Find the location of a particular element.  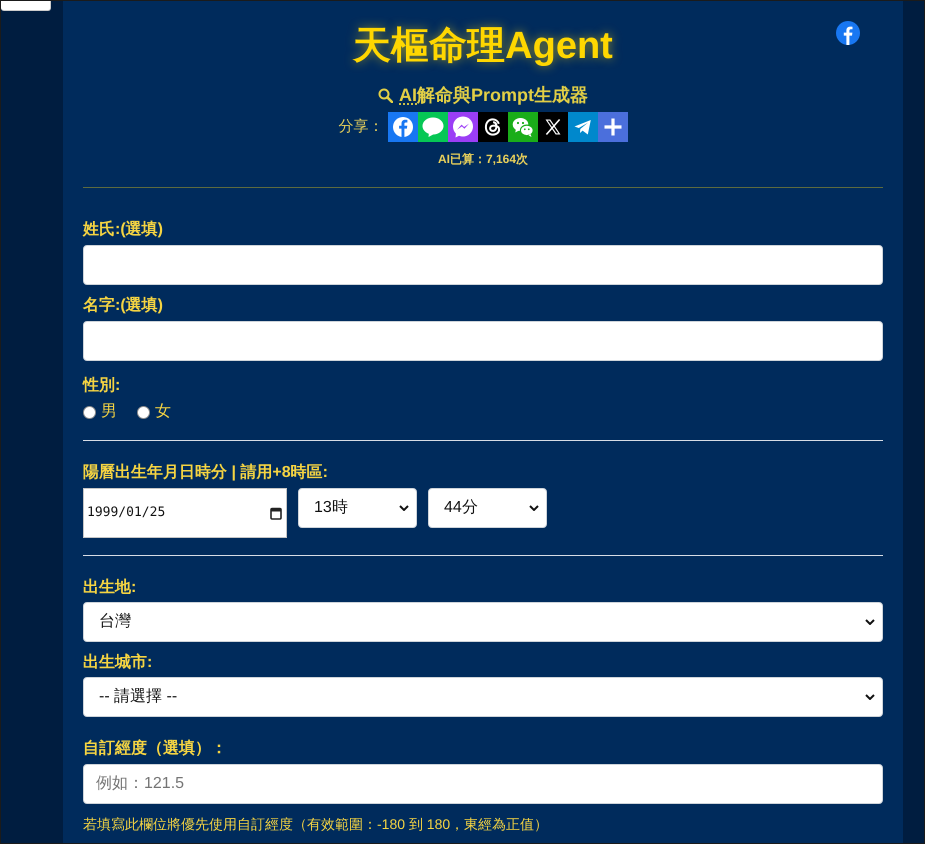

calendar-icon is located at coordinates (276, 513).